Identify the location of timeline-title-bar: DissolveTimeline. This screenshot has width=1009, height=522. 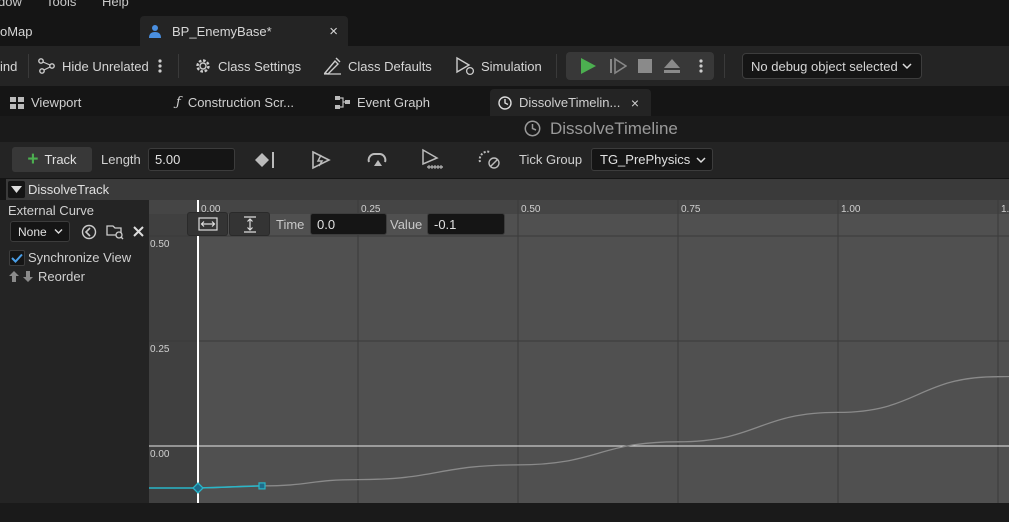
(504, 129).